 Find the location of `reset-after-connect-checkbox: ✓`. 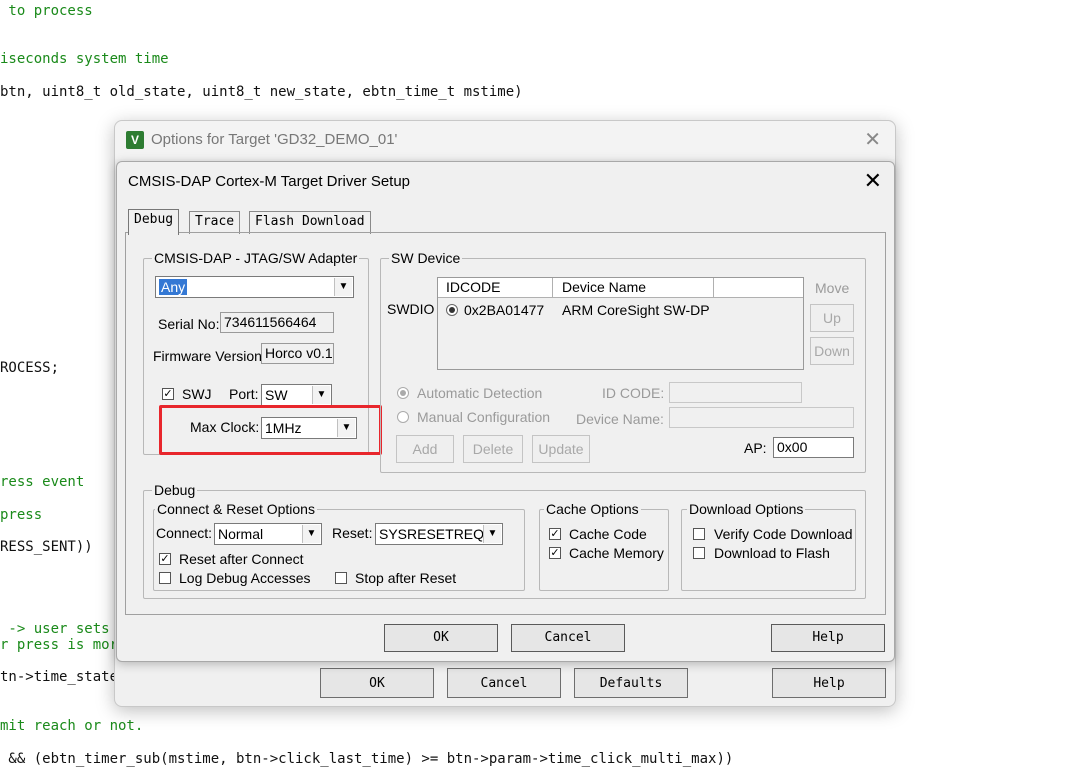

reset-after-connect-checkbox: ✓ is located at coordinates (165, 559).